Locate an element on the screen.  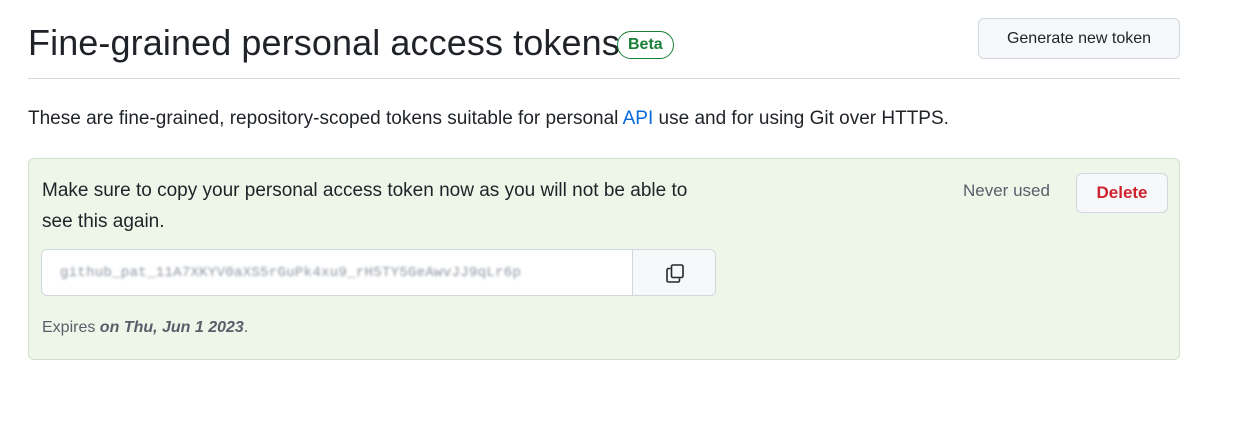
description-text-end: use and for using Git over HTTPS. is located at coordinates (801, 118).